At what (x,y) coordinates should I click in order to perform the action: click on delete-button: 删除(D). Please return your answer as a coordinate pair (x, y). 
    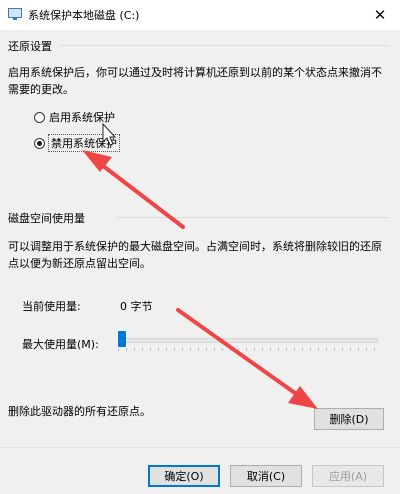
    Looking at the image, I should click on (349, 419).